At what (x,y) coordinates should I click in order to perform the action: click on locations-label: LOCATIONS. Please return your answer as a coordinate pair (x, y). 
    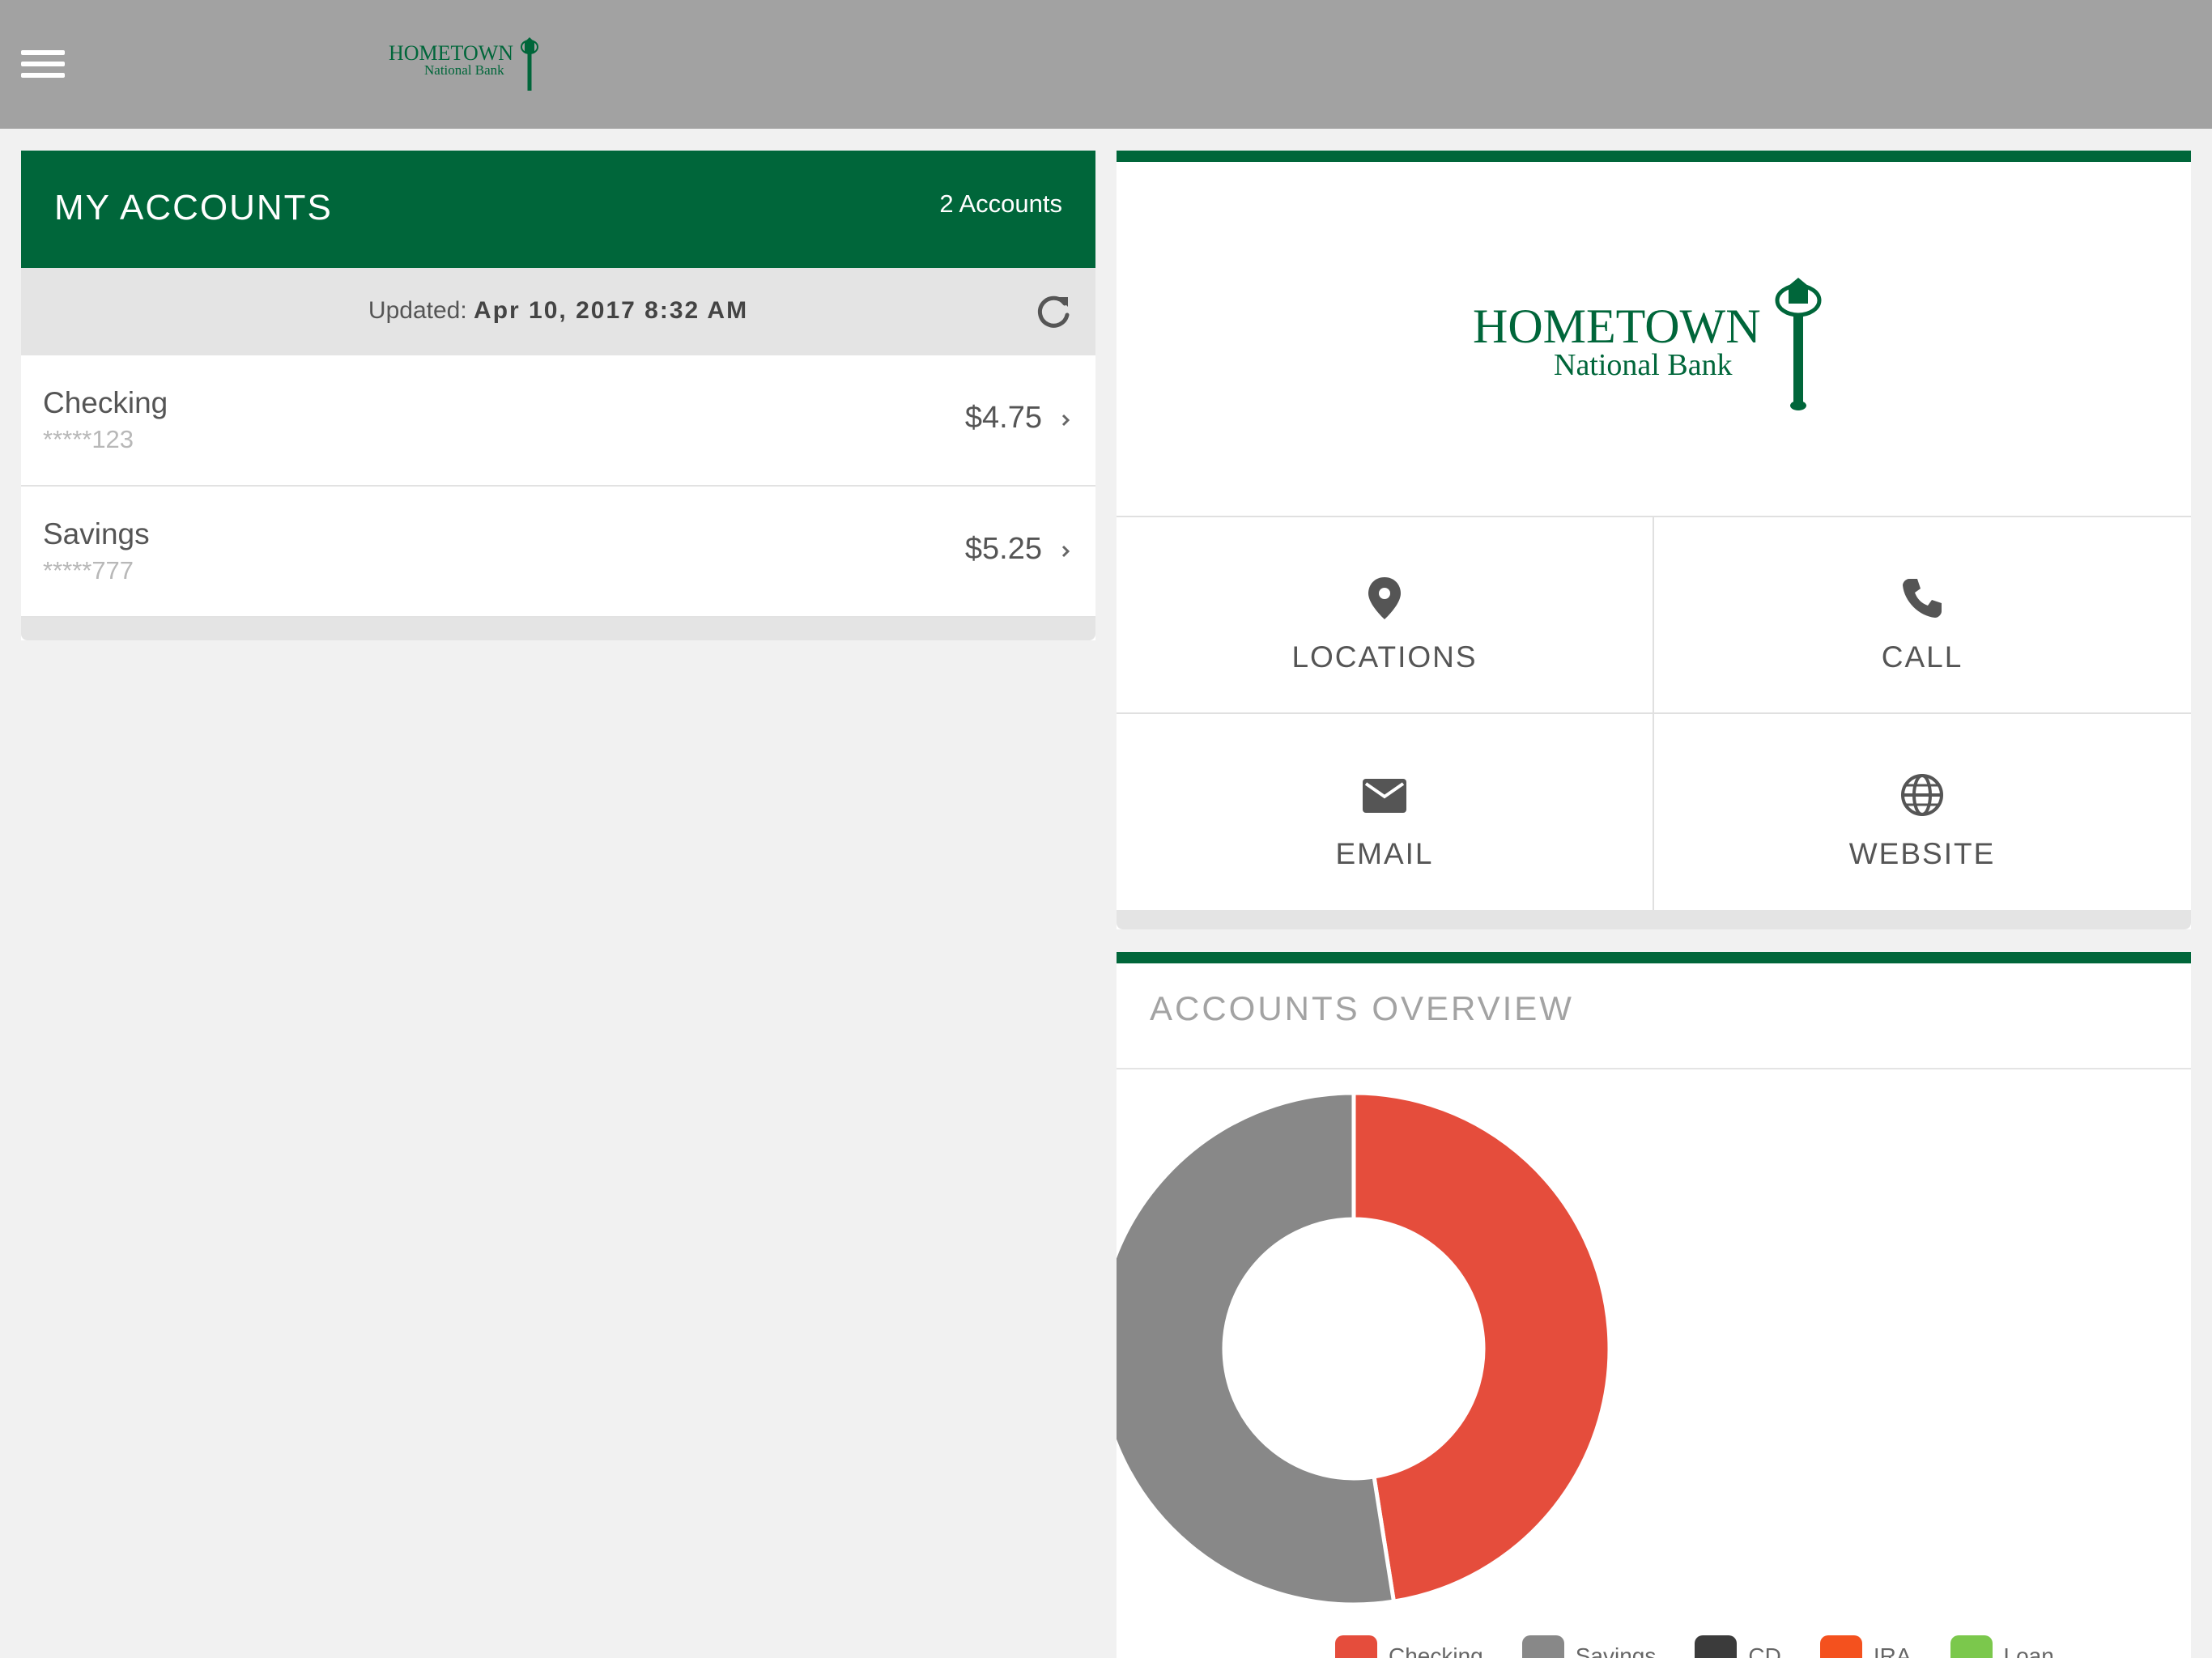
    Looking at the image, I should click on (1385, 657).